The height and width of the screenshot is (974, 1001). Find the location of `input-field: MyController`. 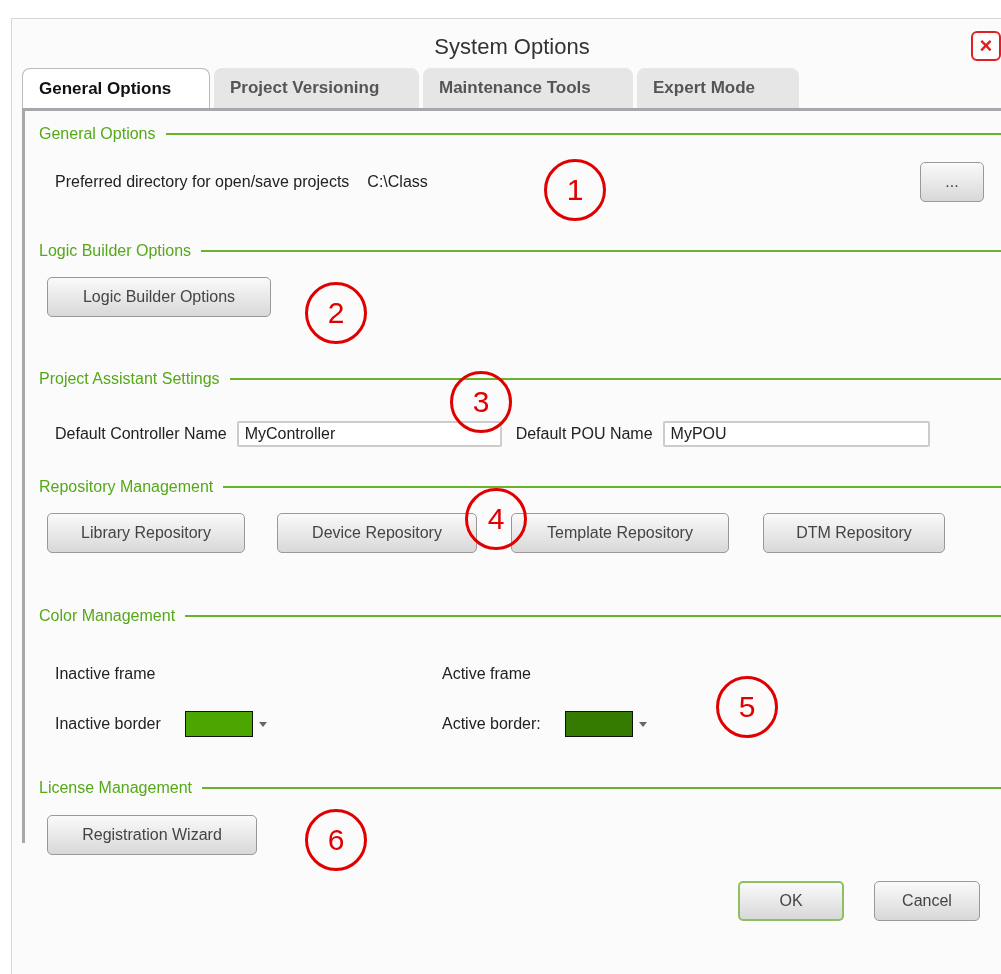

input-field: MyController is located at coordinates (369, 434).